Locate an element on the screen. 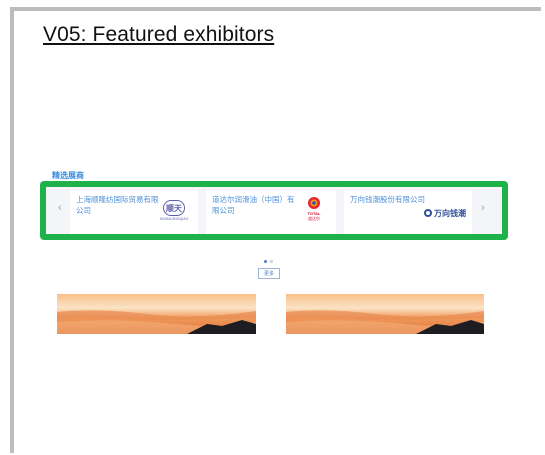  pagination-dot is located at coordinates (271, 261).